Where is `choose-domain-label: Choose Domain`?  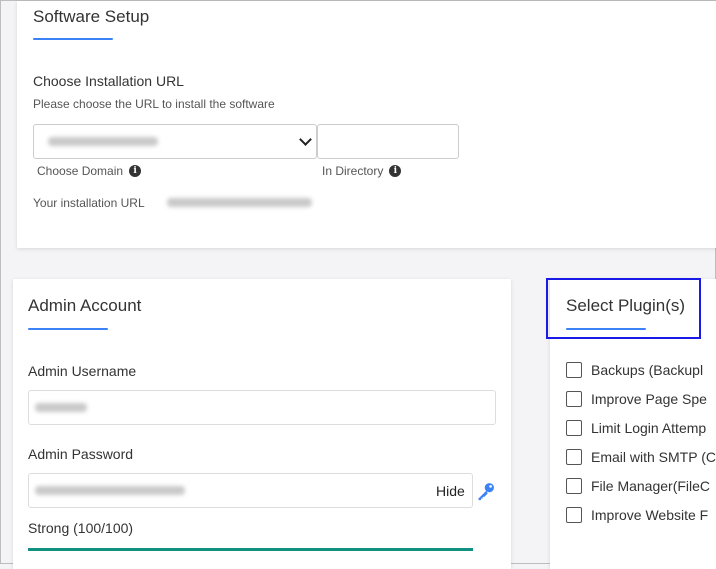 choose-domain-label: Choose Domain is located at coordinates (80, 171).